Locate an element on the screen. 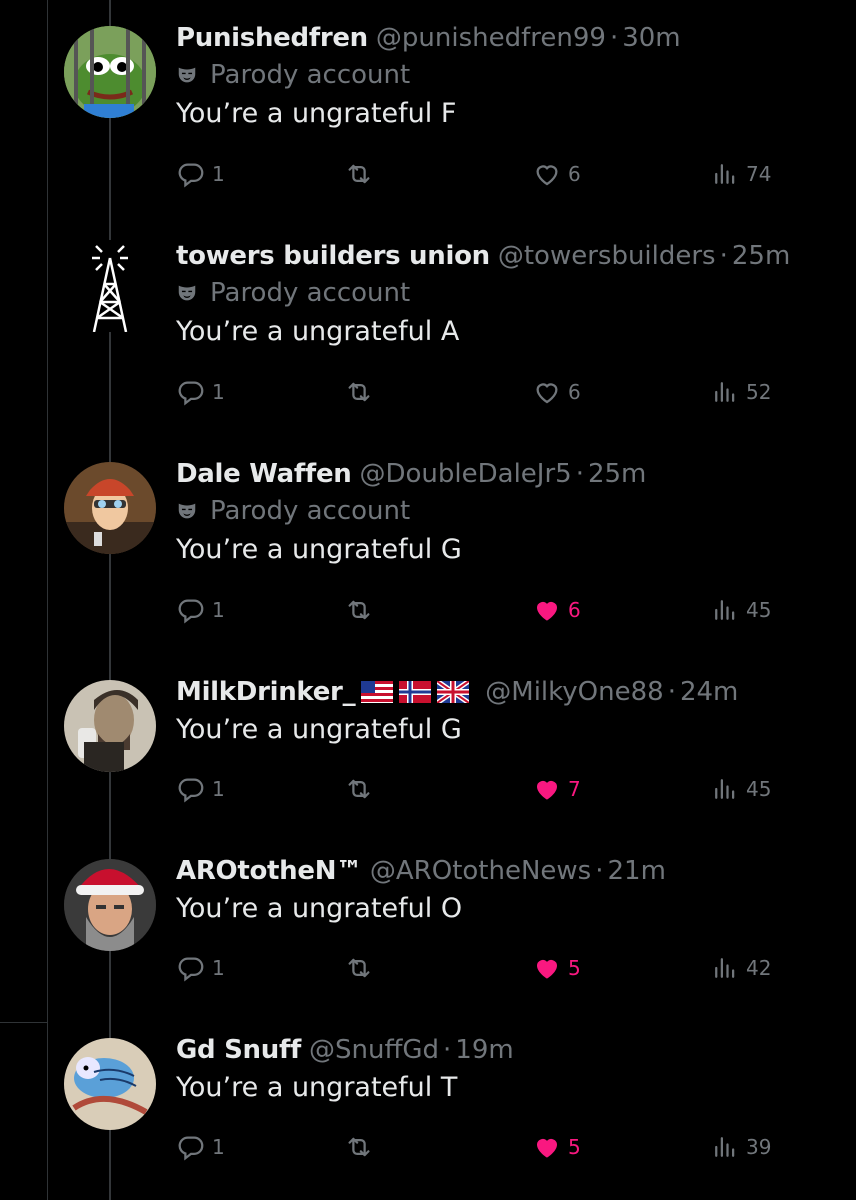  flag-emojis is located at coordinates (415, 692).